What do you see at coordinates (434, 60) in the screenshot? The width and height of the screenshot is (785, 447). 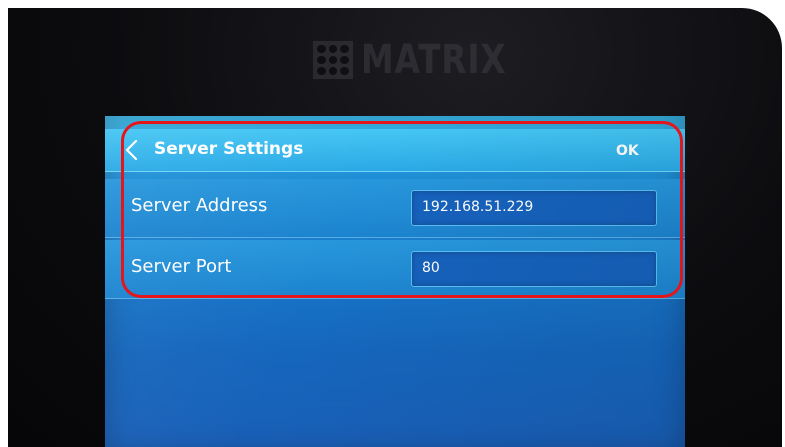 I see `brand-logo-text: MATRIX` at bounding box center [434, 60].